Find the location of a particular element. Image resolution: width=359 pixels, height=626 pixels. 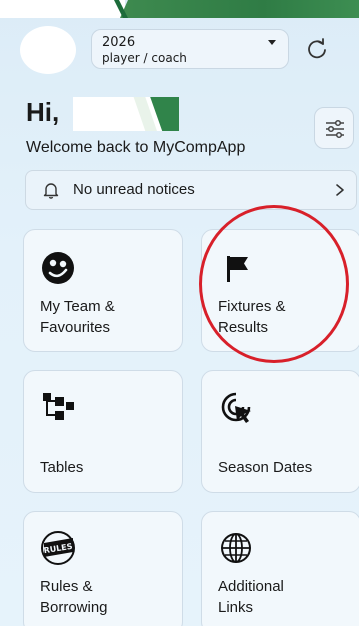

tile-additional-links: Additional Links is located at coordinates (280, 568).